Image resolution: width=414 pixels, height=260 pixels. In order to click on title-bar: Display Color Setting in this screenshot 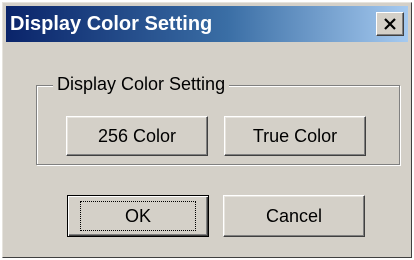, I will do `click(207, 24)`.